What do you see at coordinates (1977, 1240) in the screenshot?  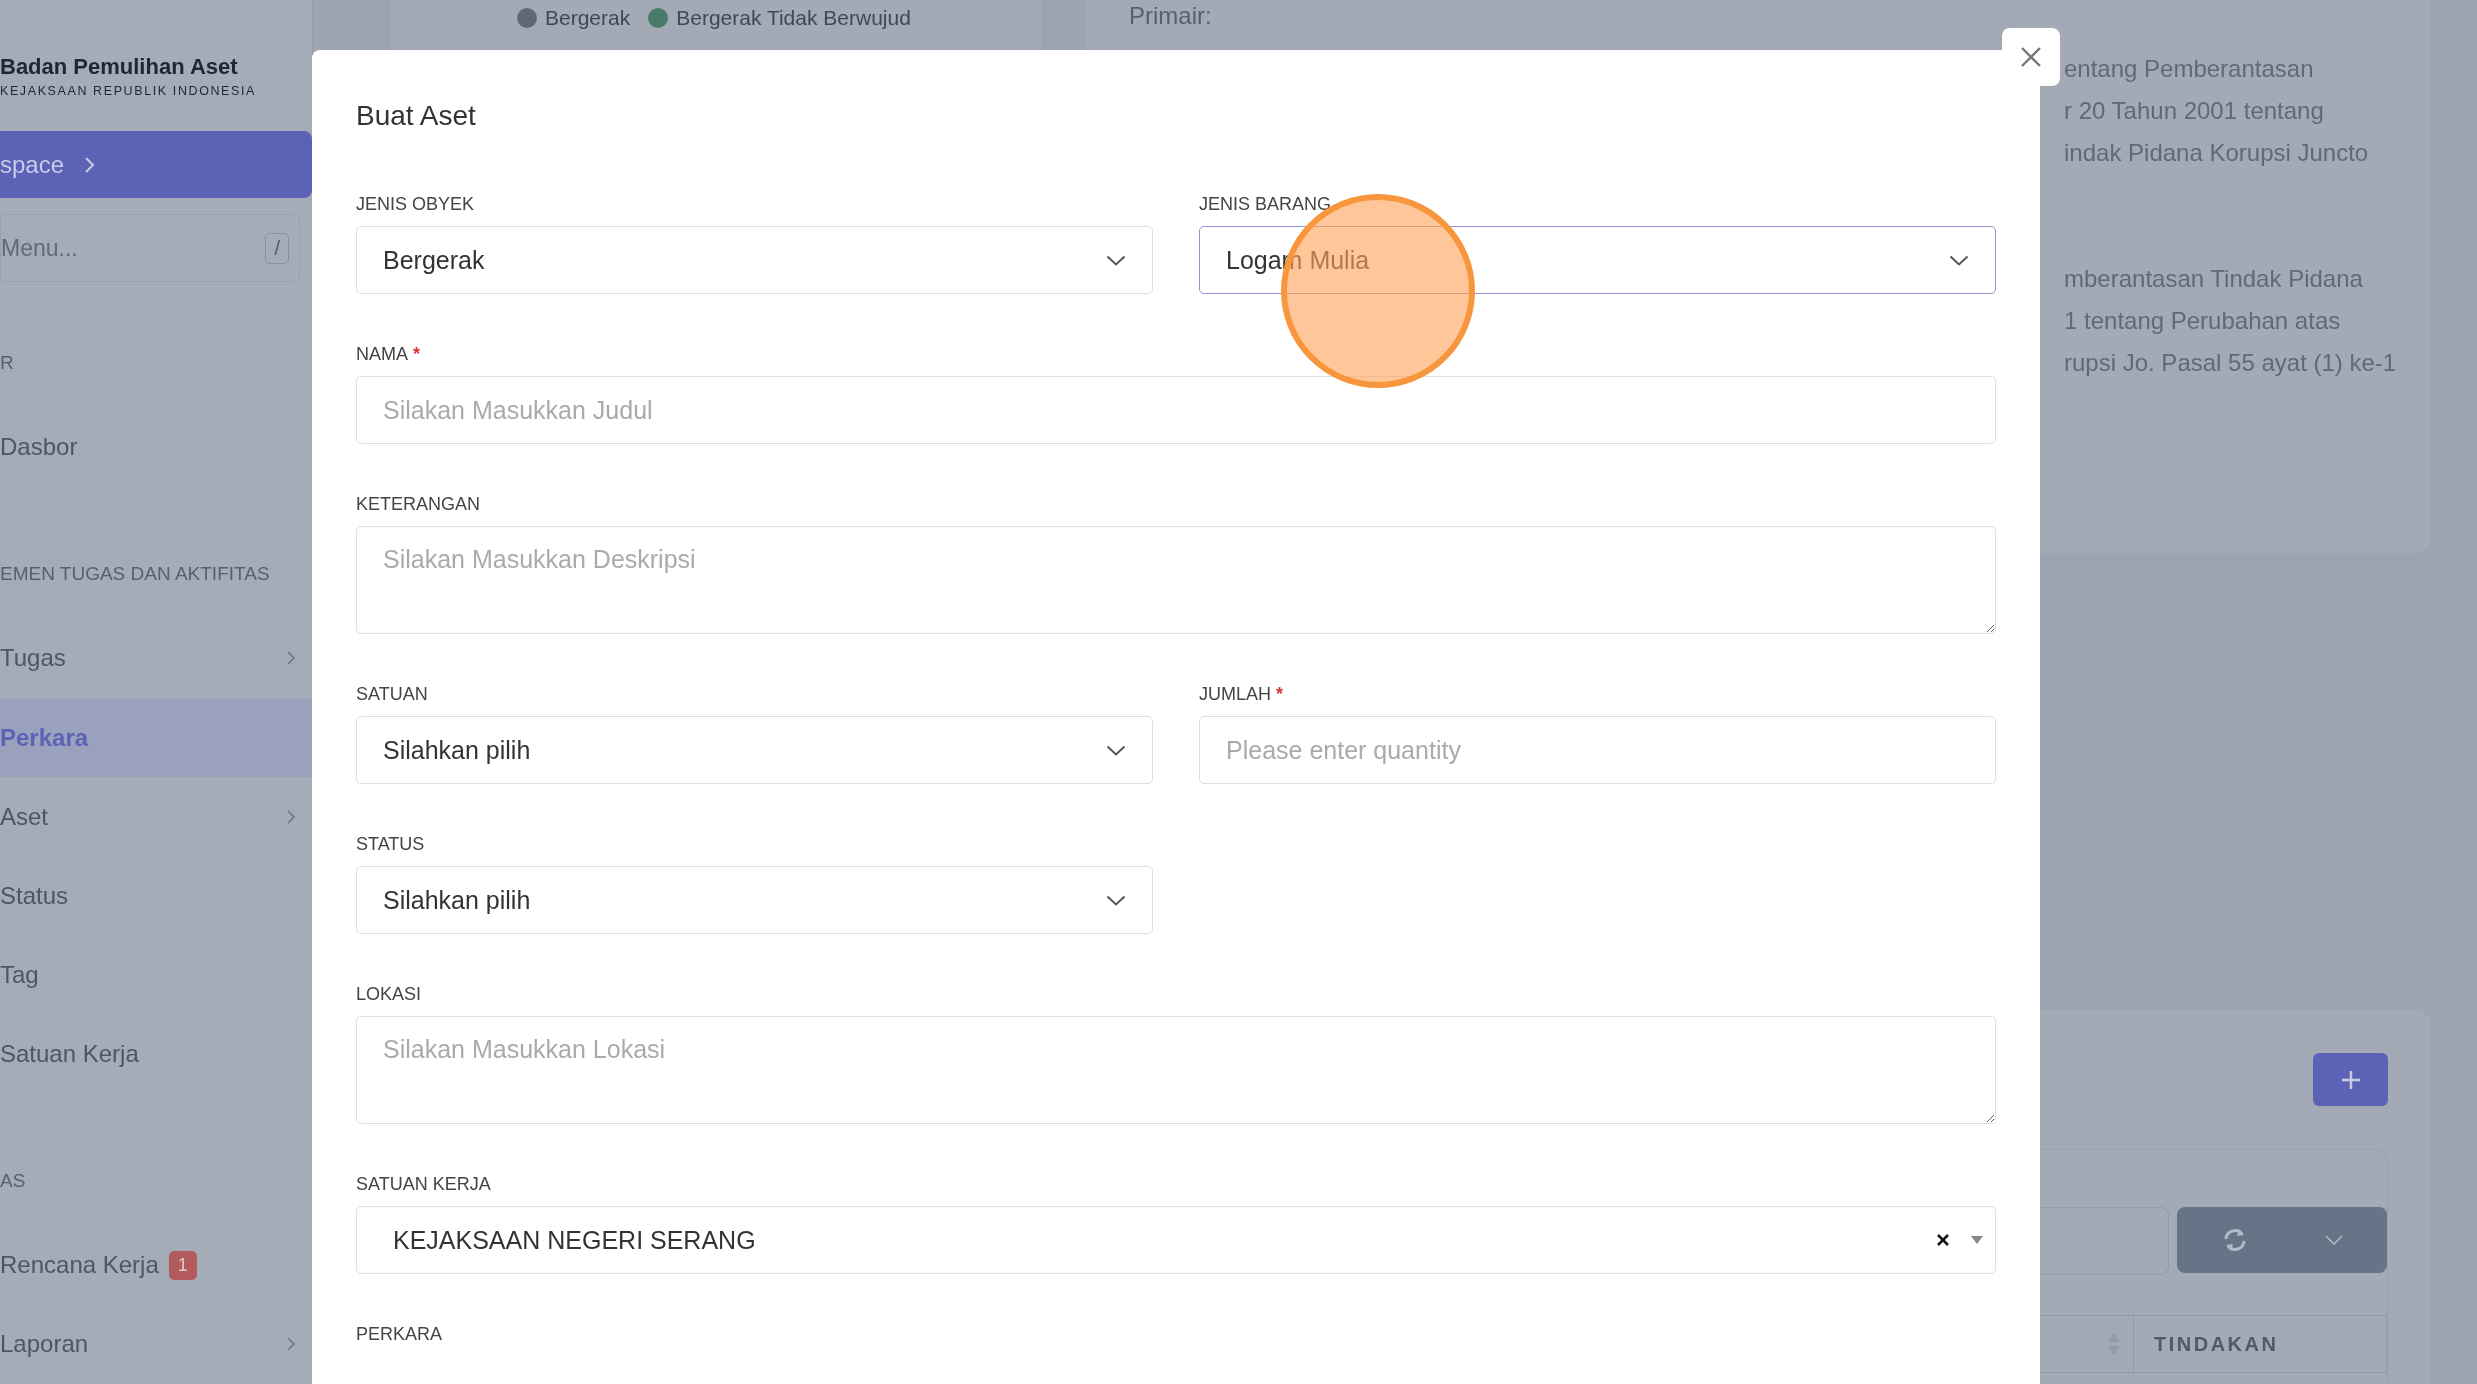 I see `dropdown-triangle-icon` at bounding box center [1977, 1240].